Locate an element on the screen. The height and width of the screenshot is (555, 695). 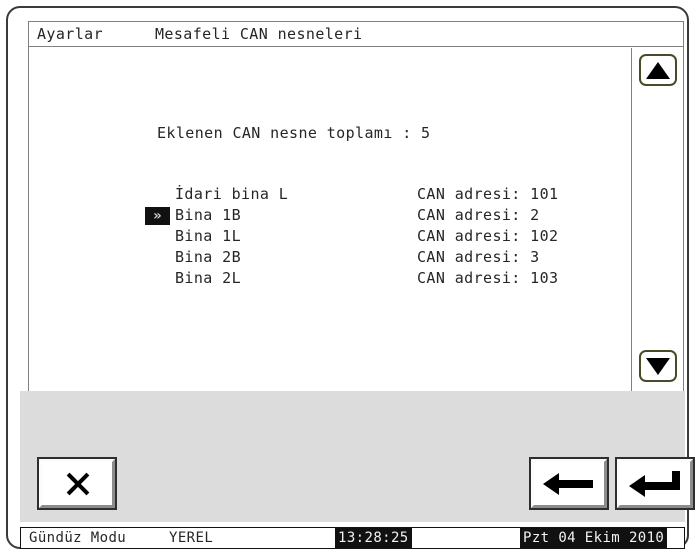
scroll-down-button is located at coordinates (658, 366).